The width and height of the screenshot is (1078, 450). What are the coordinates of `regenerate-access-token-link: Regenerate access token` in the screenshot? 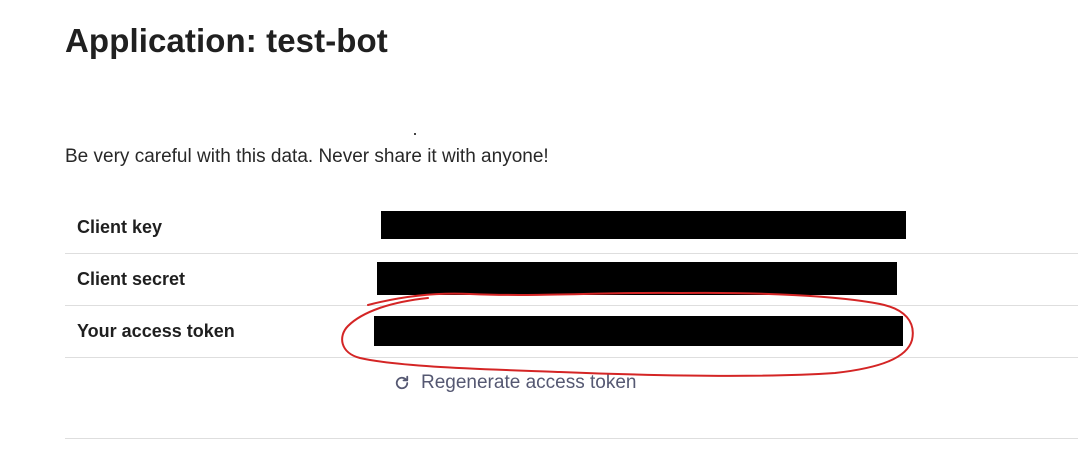 It's located at (514, 383).